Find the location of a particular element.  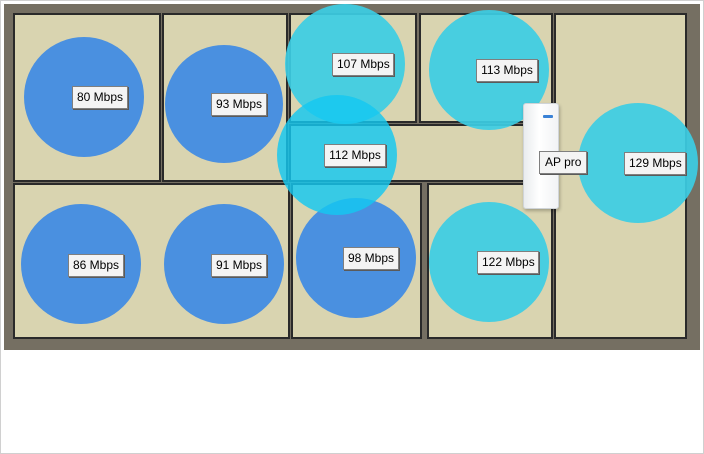

speed-label: 113 Mbps is located at coordinates (507, 70).